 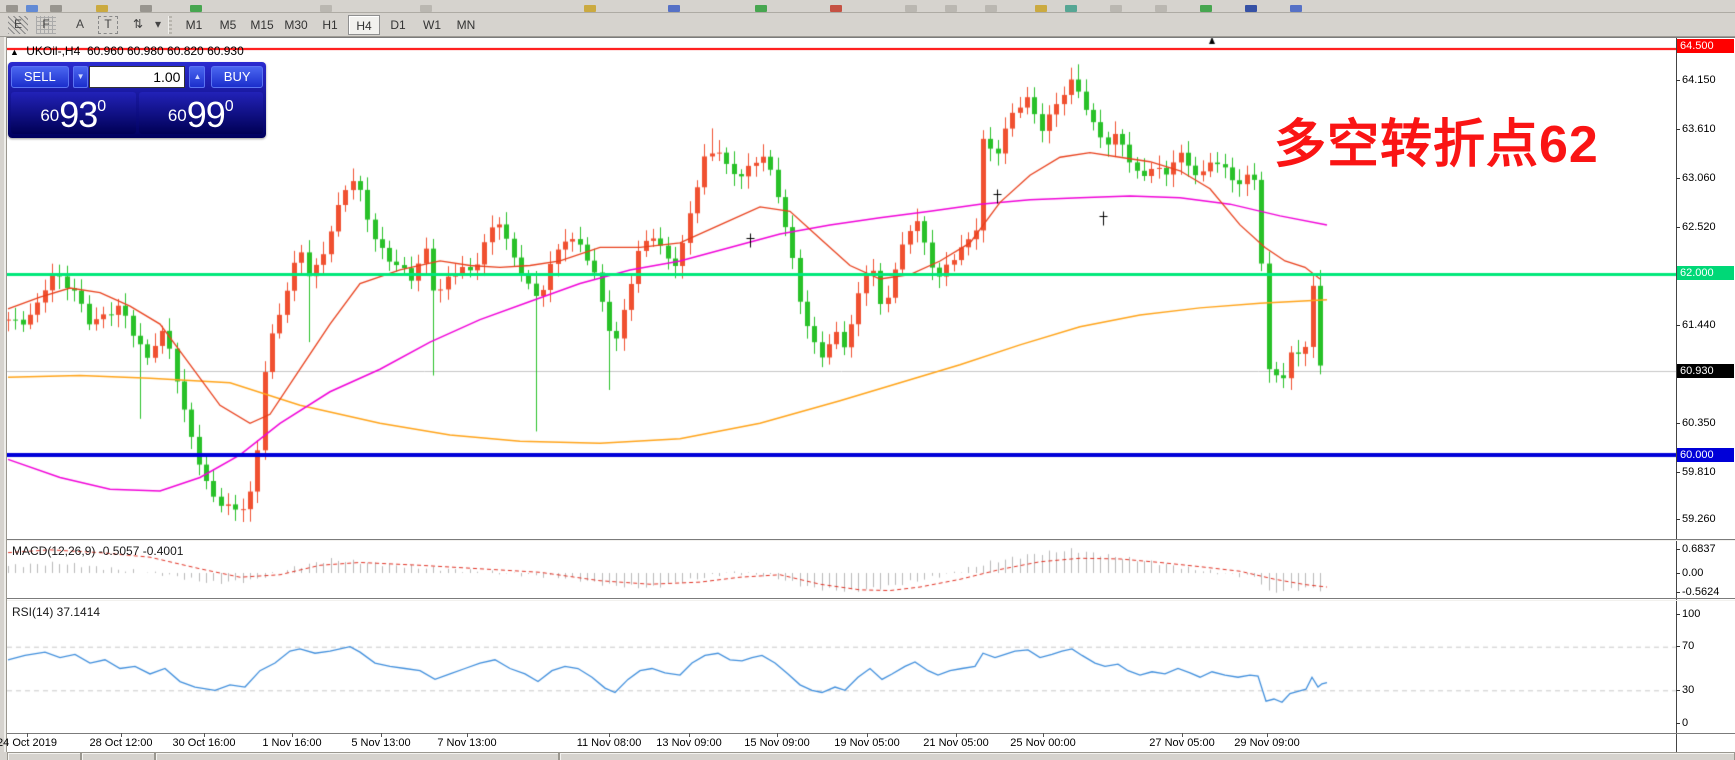 I want to click on buy-button: BUY, so click(x=237, y=77).